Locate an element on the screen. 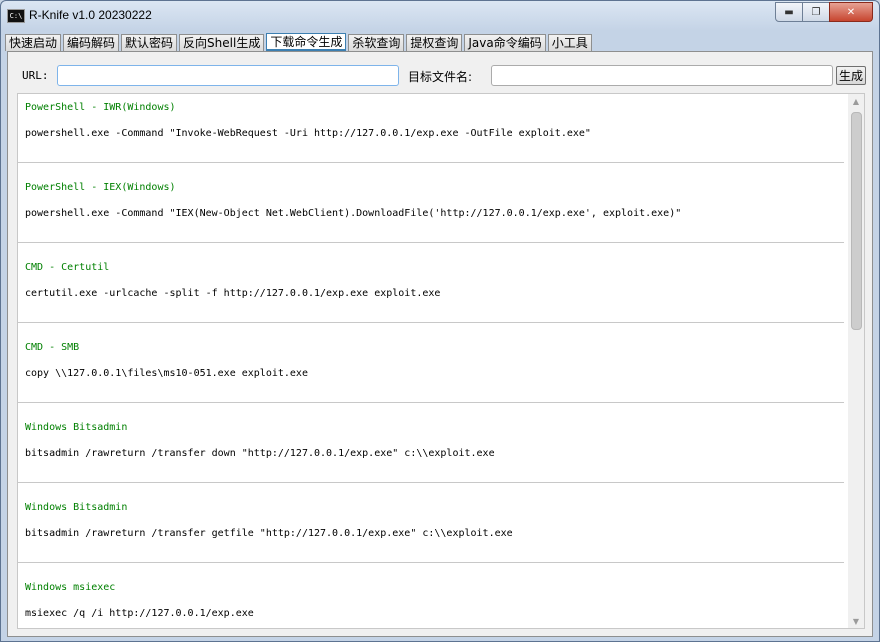 This screenshot has height=642, width=880. entry-title: PowerShell - IWR(Windows) is located at coordinates (100, 107).